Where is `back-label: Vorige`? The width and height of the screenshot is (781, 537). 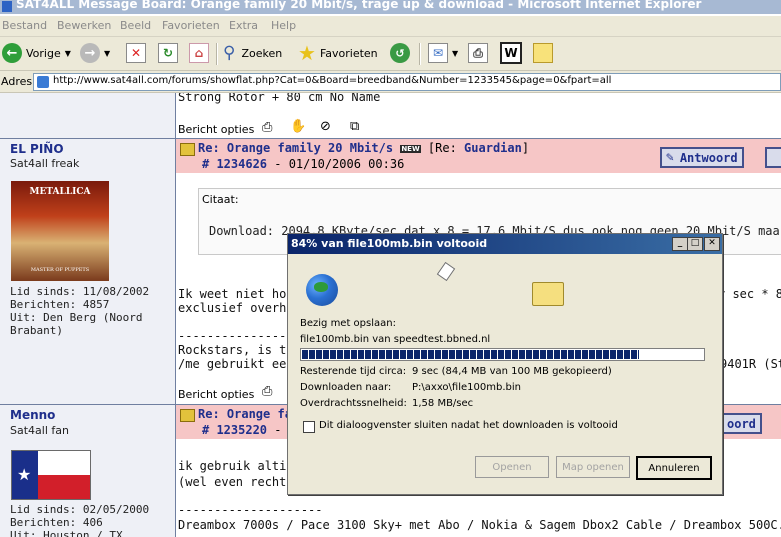
back-label: Vorige is located at coordinates (43, 53).